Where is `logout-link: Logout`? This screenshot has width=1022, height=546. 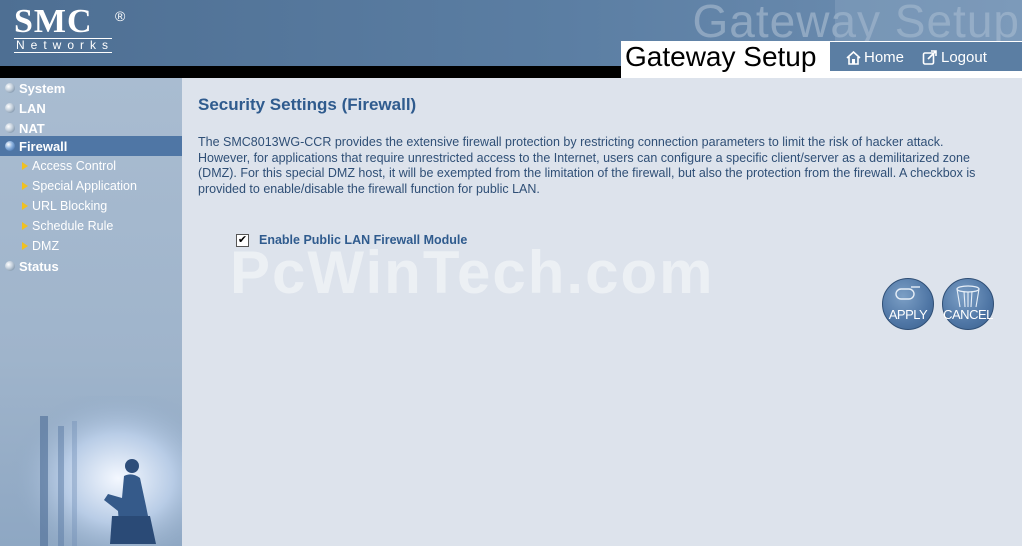 logout-link: Logout is located at coordinates (954, 57).